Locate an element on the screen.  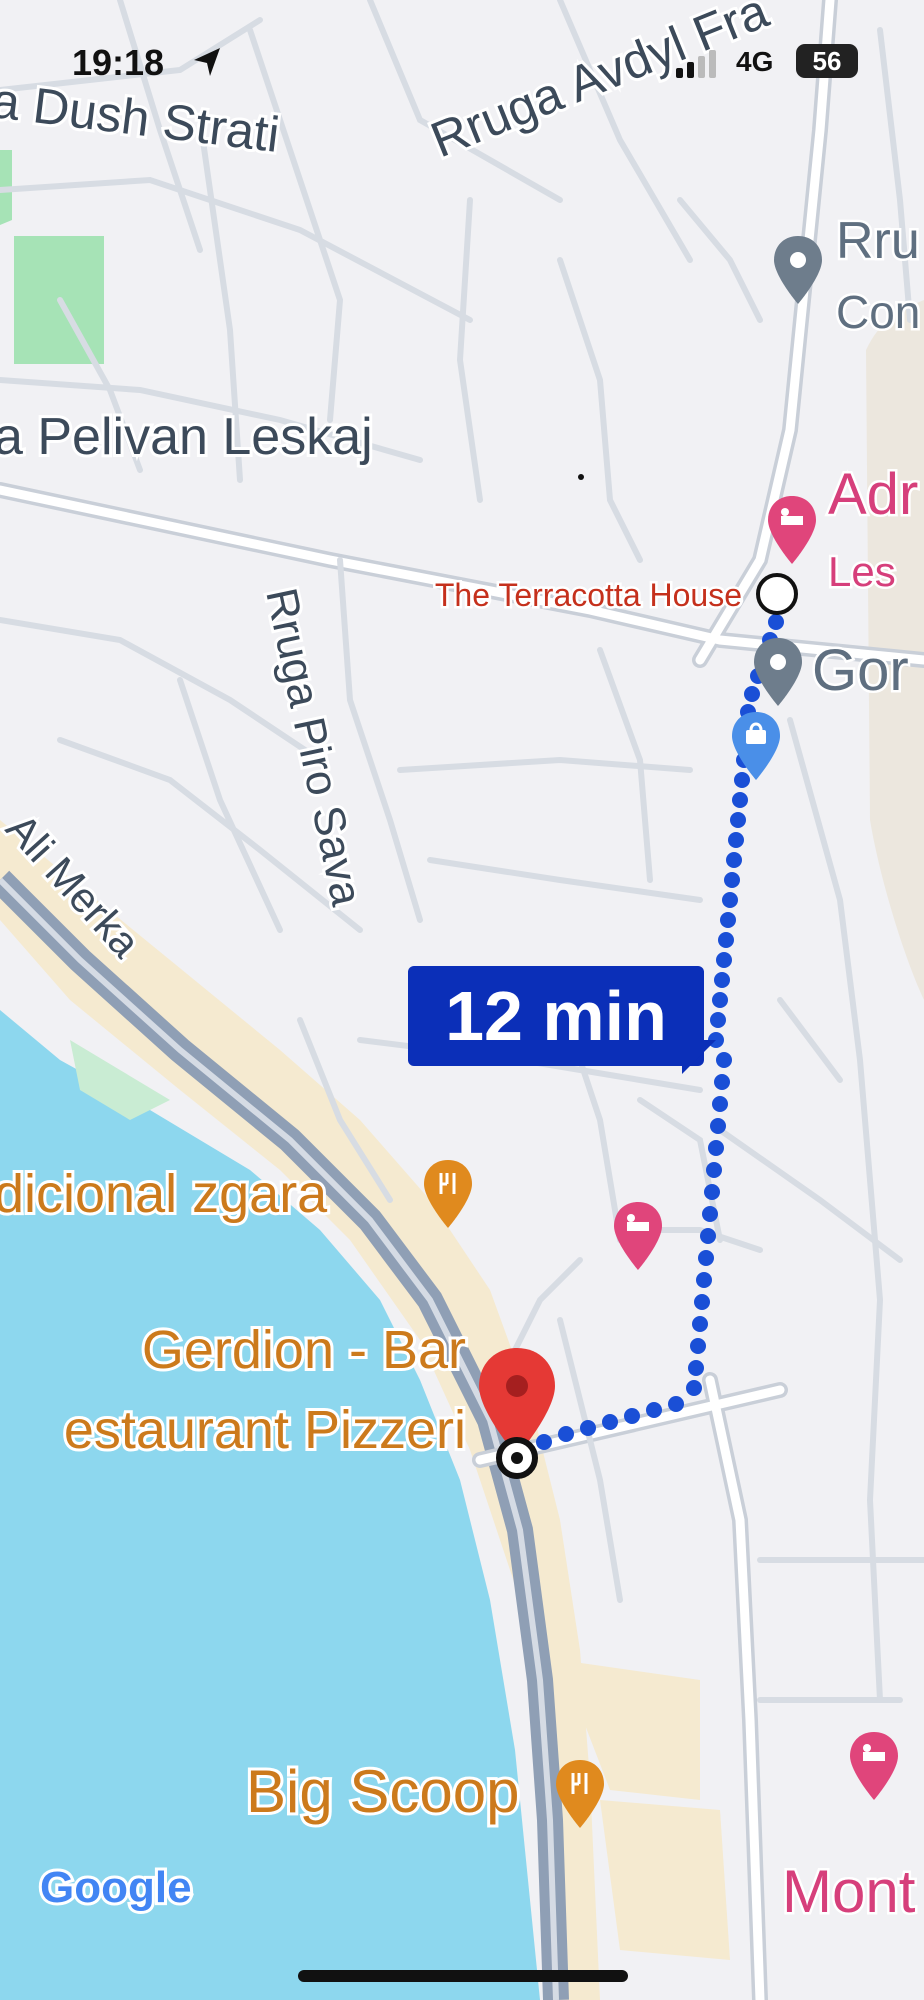
network-type: 4G is located at coordinates (755, 61).